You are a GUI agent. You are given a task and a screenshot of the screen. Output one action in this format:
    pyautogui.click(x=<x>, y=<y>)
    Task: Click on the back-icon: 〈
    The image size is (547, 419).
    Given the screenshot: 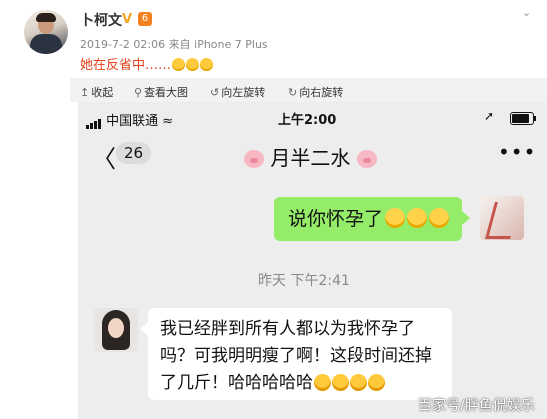 What is the action you would take?
    pyautogui.click(x=104, y=159)
    